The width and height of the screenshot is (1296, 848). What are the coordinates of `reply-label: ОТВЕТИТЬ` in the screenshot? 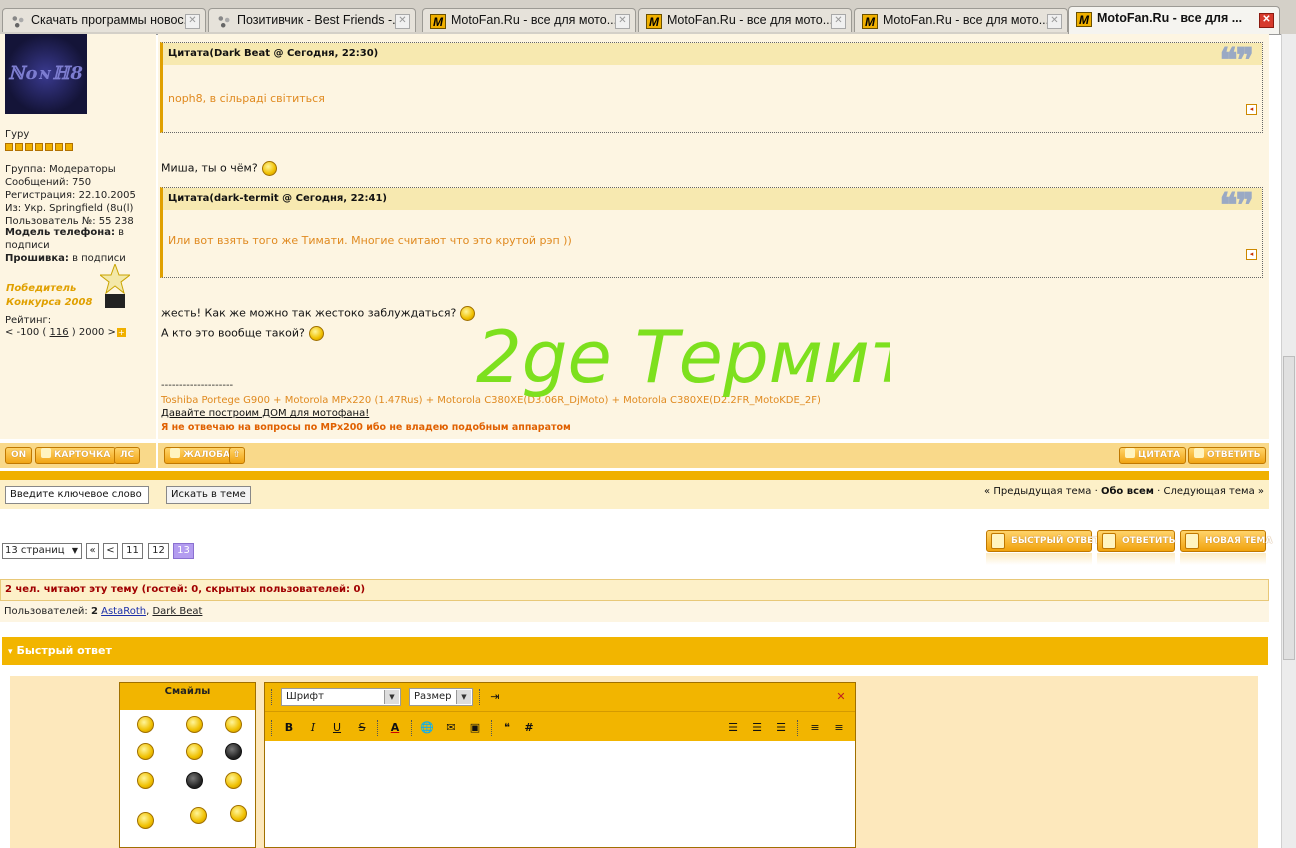 It's located at (1234, 455).